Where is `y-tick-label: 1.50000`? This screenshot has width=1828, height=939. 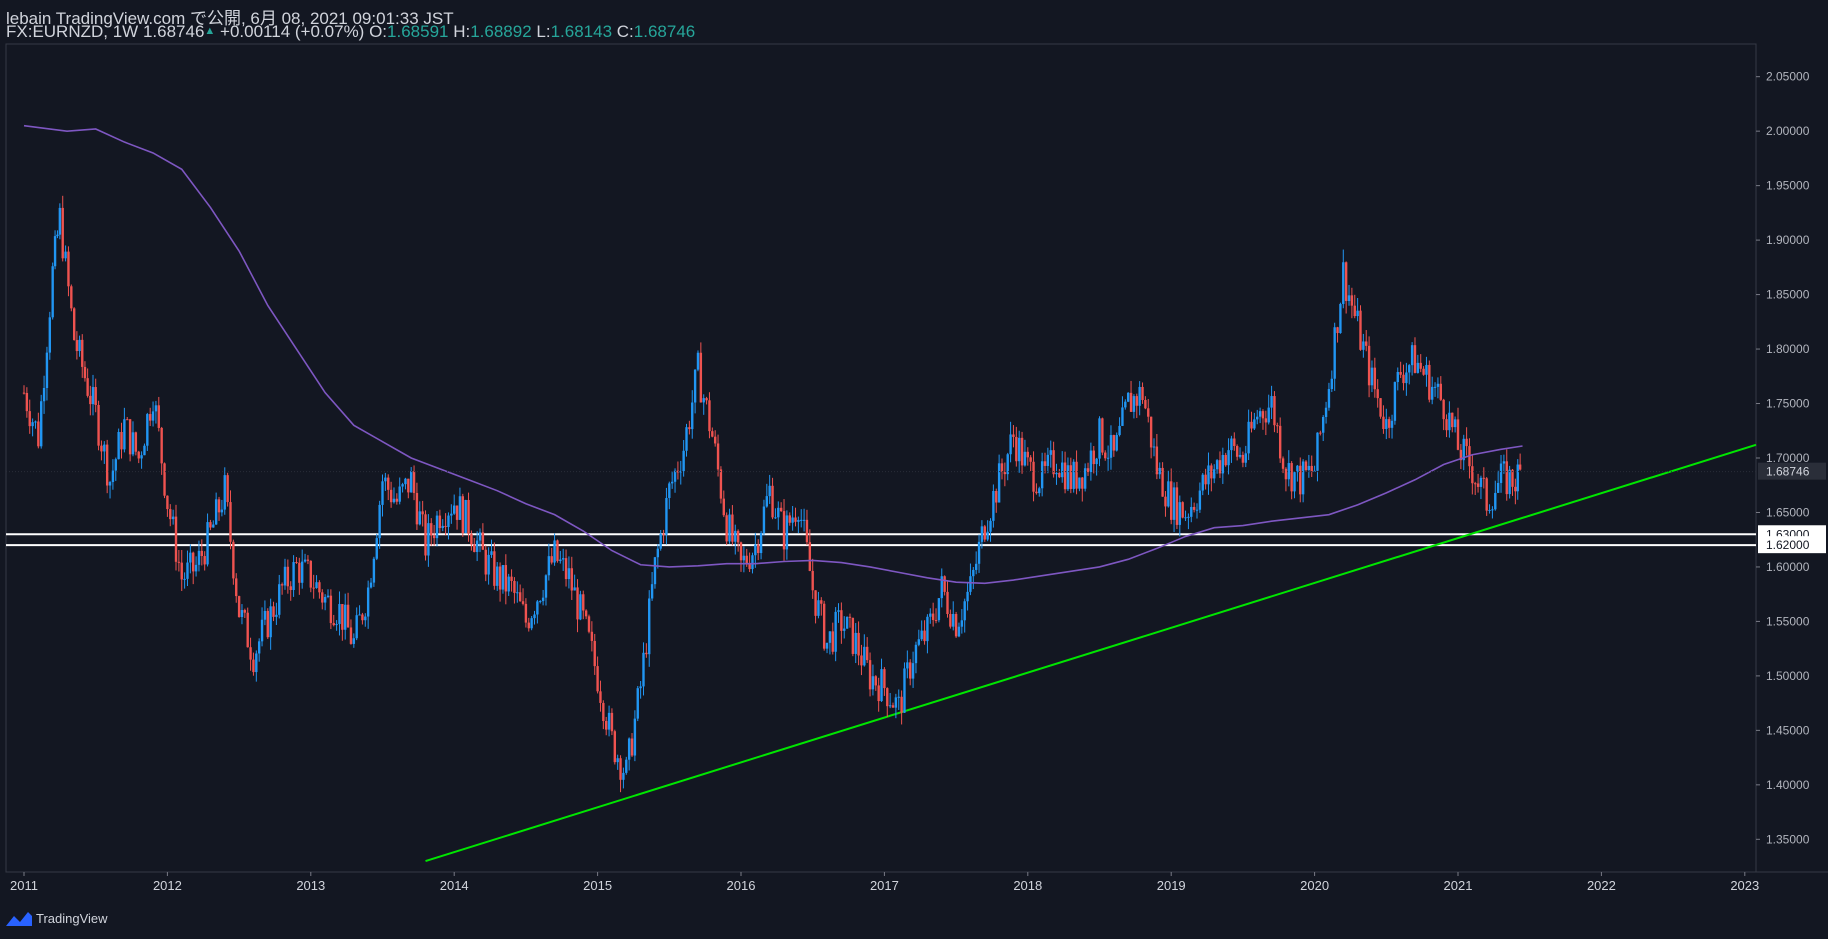
y-tick-label: 1.50000 is located at coordinates (1788, 676).